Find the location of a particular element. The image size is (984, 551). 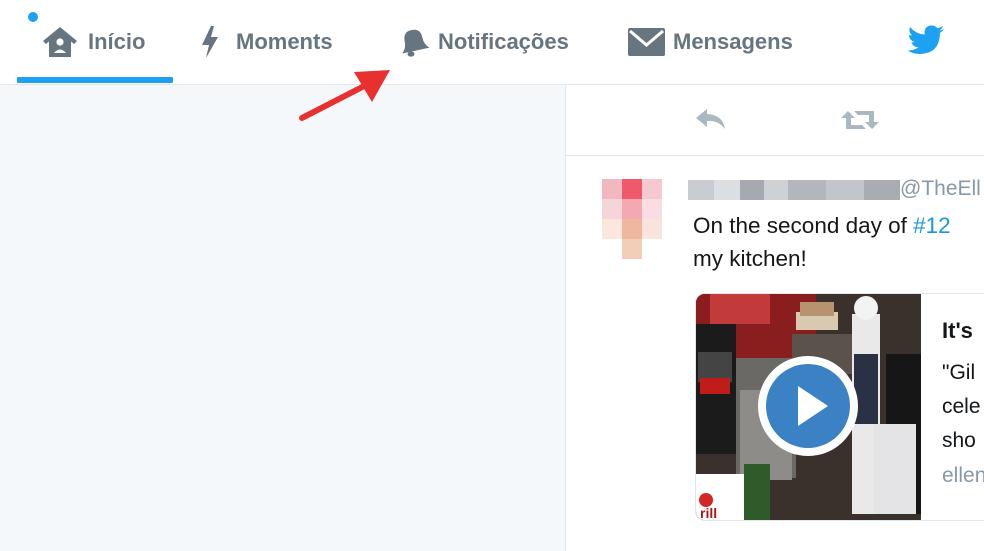

card-description: "Gil cele sho is located at coordinates (961, 407).